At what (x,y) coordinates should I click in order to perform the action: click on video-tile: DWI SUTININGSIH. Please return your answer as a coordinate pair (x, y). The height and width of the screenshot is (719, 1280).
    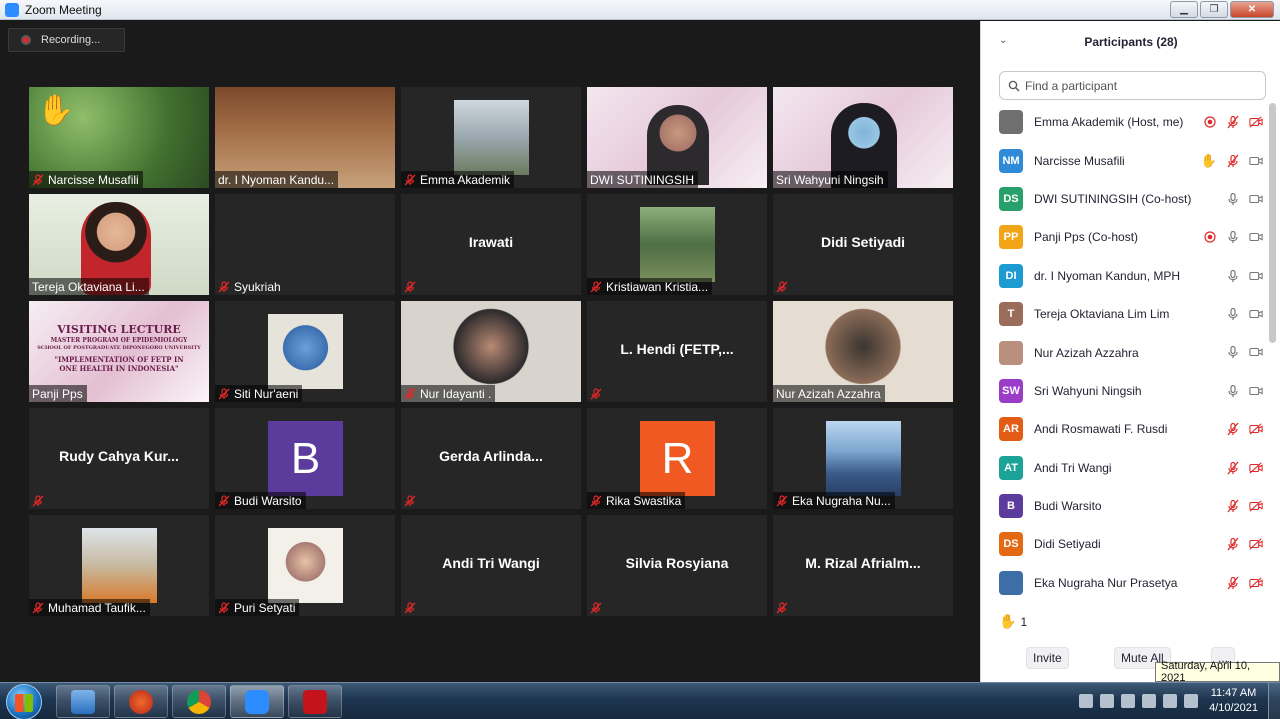
    Looking at the image, I should click on (677, 137).